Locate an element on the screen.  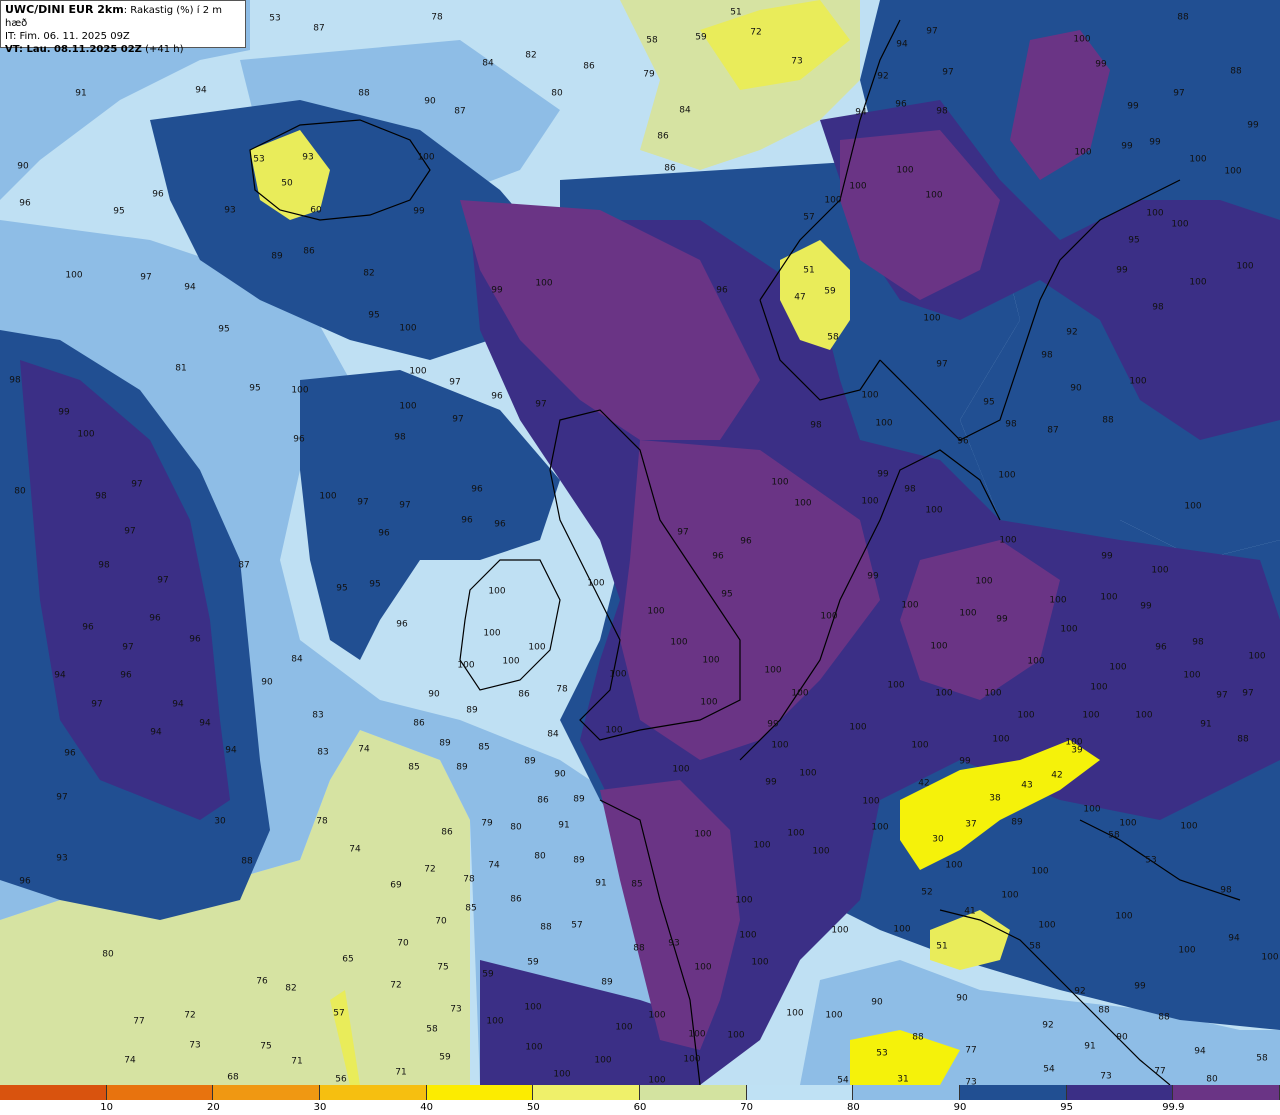
value-label: 53 is located at coordinates (275, 18).